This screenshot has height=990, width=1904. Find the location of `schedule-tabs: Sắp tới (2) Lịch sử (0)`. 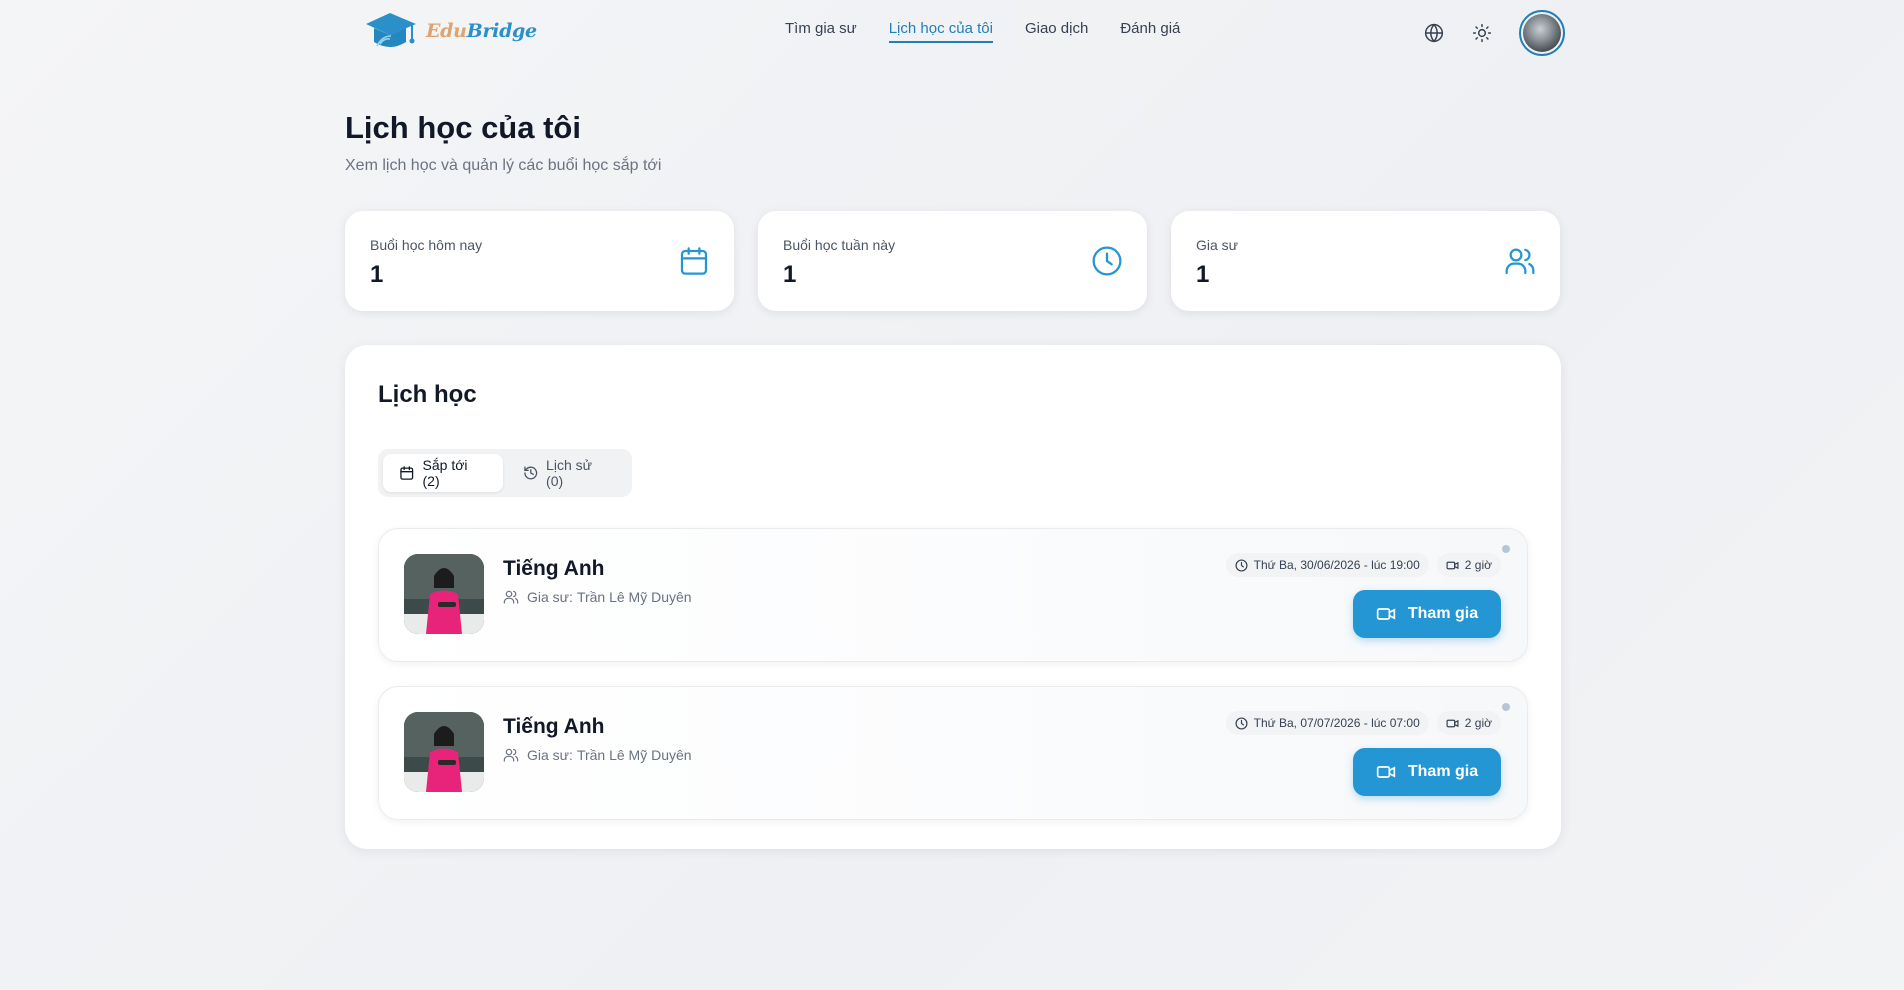

schedule-tabs: Sắp tới (2) Lịch sử (0) is located at coordinates (505, 473).